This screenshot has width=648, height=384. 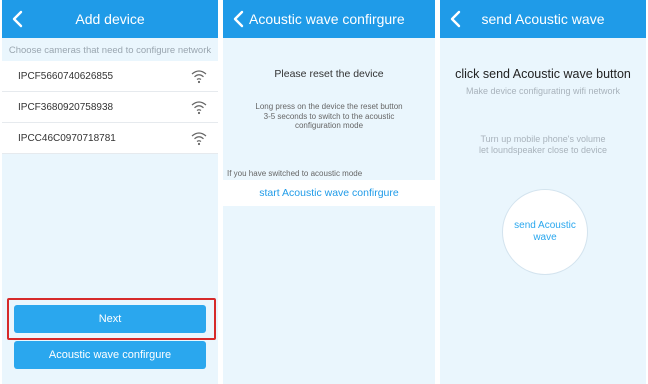 What do you see at coordinates (543, 91) in the screenshot?
I see `click-send-subtitle: Make device configurating wifi network` at bounding box center [543, 91].